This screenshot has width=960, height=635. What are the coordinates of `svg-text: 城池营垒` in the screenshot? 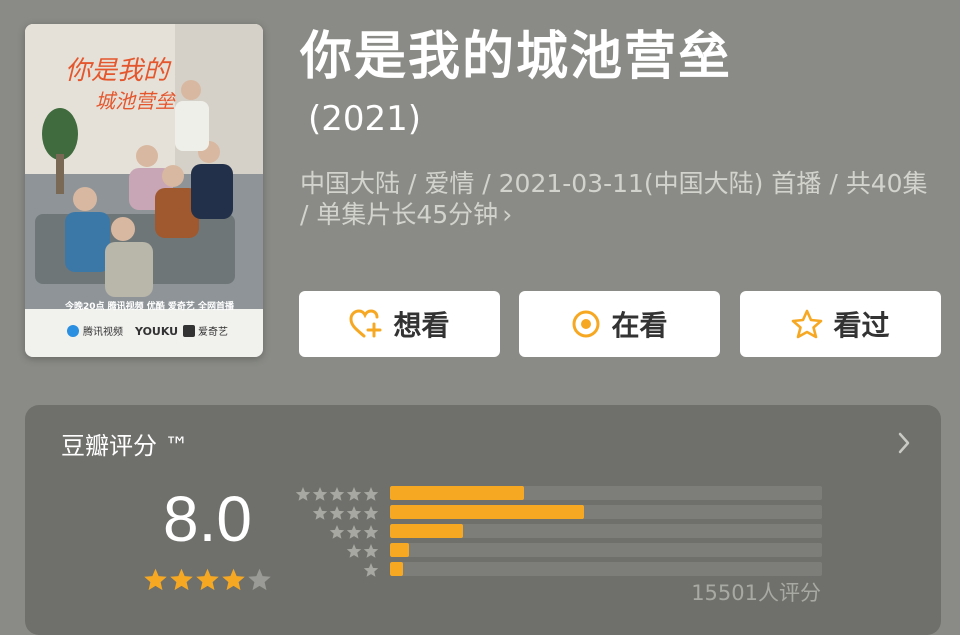 It's located at (135, 101).